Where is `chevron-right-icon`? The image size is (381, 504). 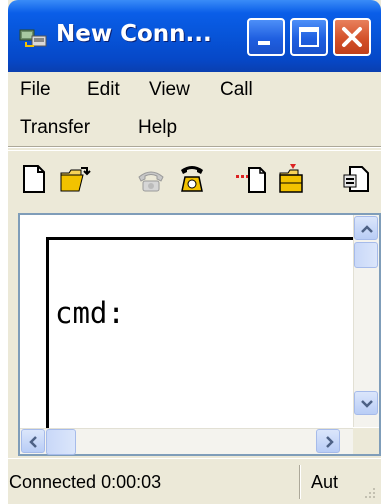
chevron-right-icon is located at coordinates (330, 442).